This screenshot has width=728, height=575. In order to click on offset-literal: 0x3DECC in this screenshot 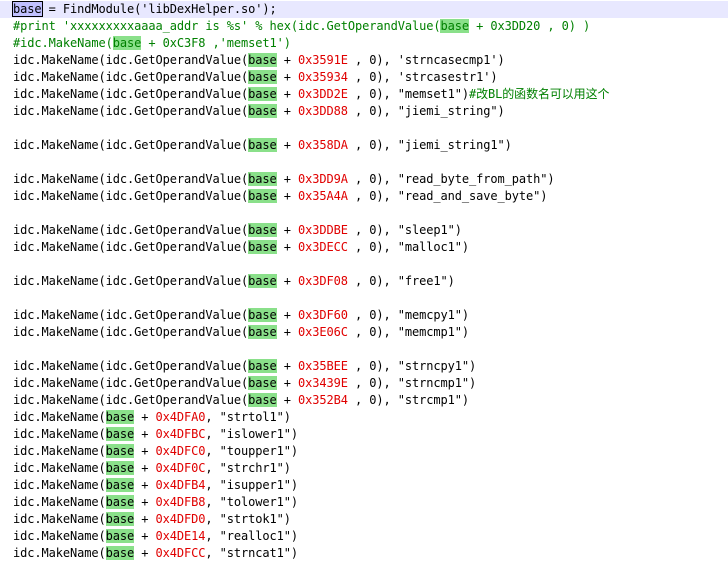, I will do `click(323, 247)`.